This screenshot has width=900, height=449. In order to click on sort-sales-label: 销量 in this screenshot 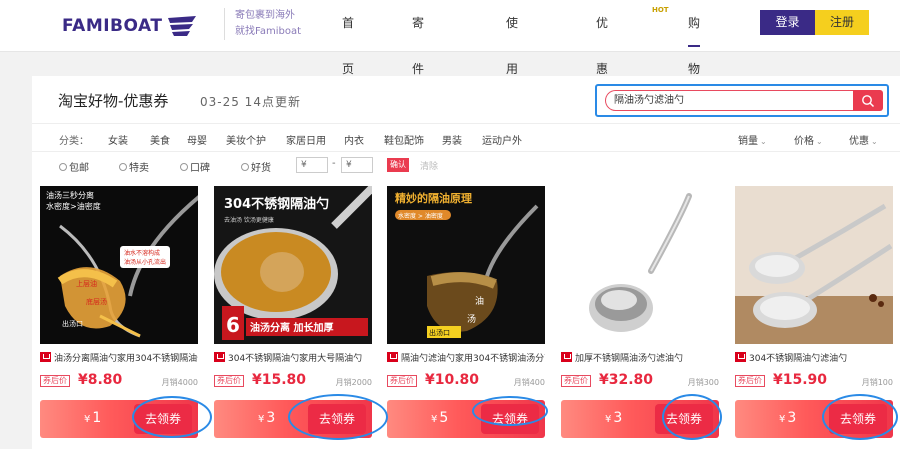, I will do `click(748, 141)`.